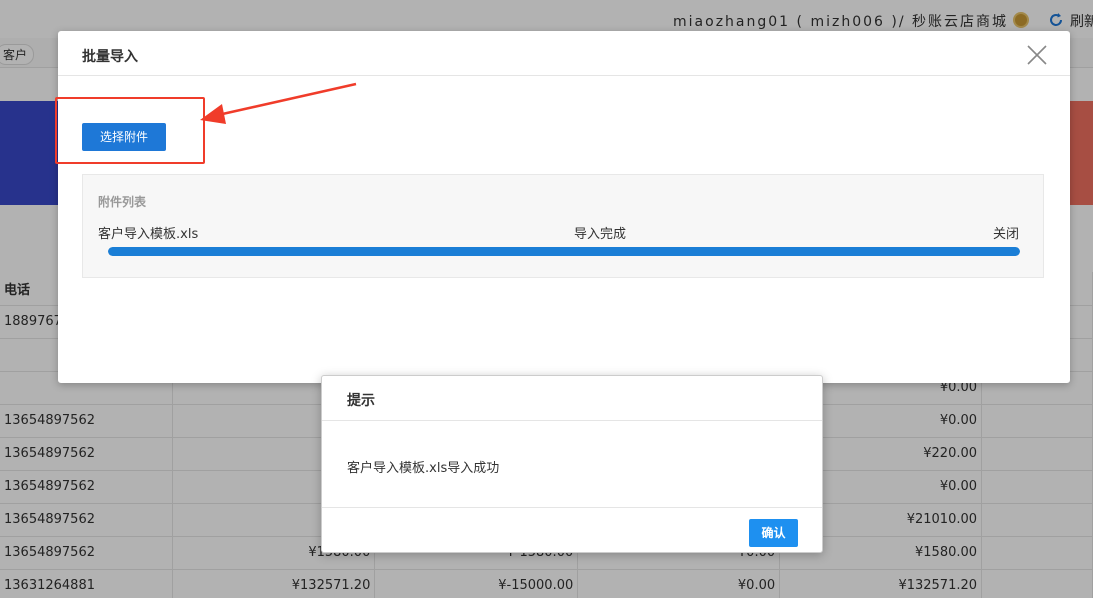 The height and width of the screenshot is (598, 1093). I want to click on alert-footer: 确认, so click(572, 530).